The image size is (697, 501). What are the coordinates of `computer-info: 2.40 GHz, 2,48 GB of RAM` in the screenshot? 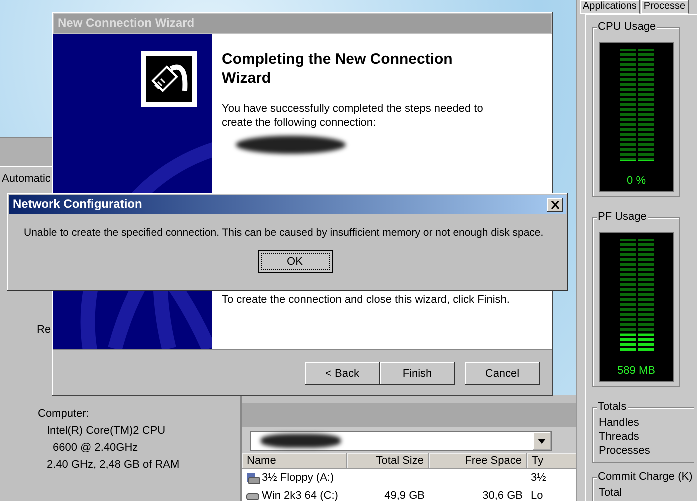 It's located at (114, 465).